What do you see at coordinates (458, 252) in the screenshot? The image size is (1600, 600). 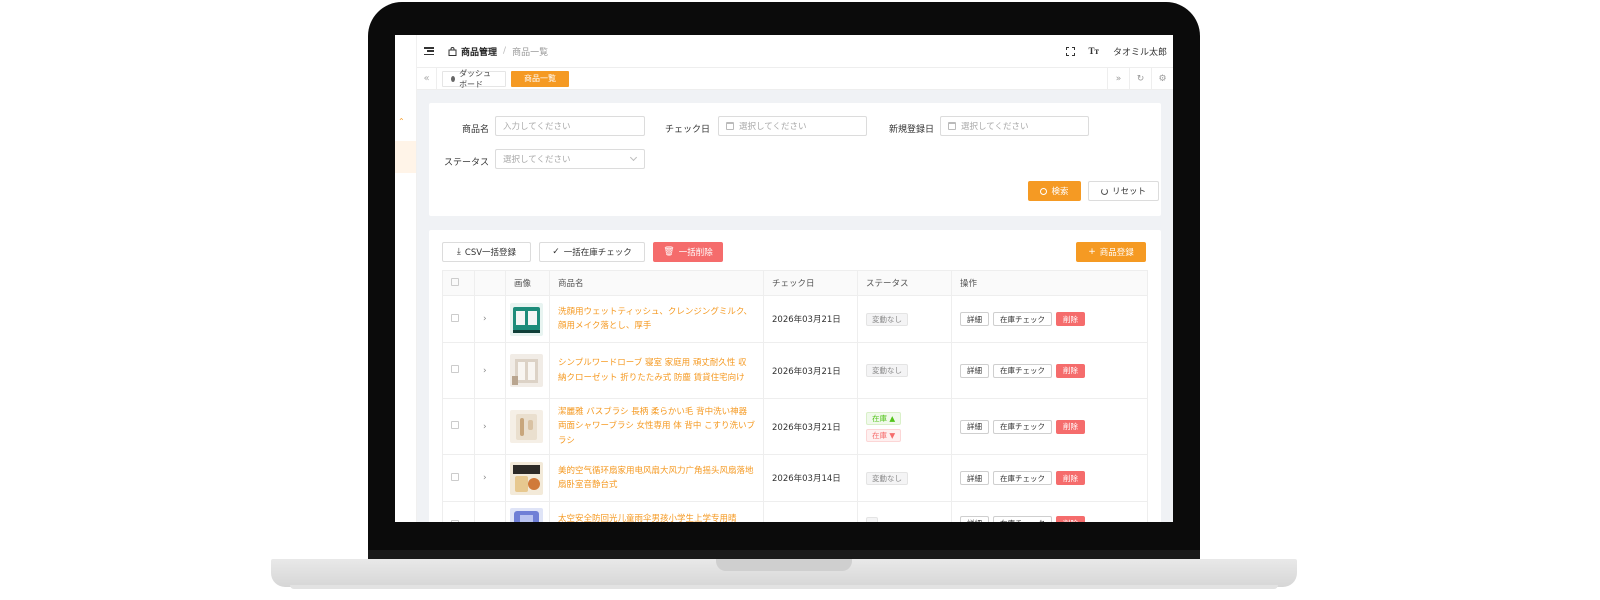 I see `download-icon: ⤓` at bounding box center [458, 252].